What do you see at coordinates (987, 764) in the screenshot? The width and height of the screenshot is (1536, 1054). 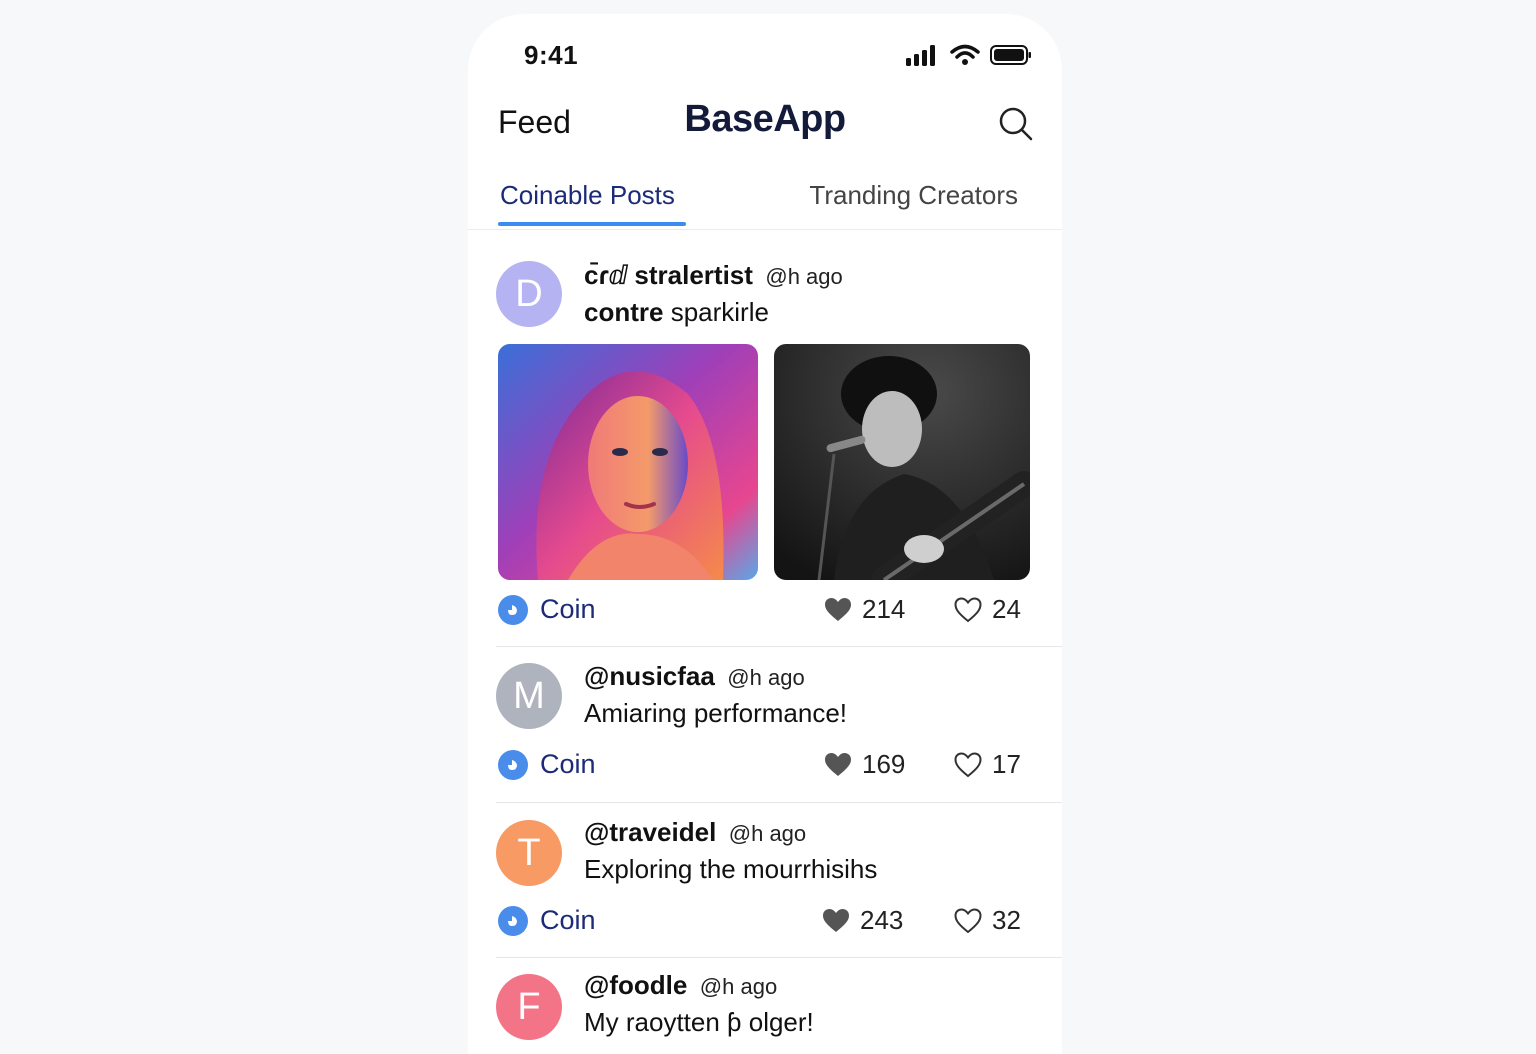 I see `comment-count: 17` at bounding box center [987, 764].